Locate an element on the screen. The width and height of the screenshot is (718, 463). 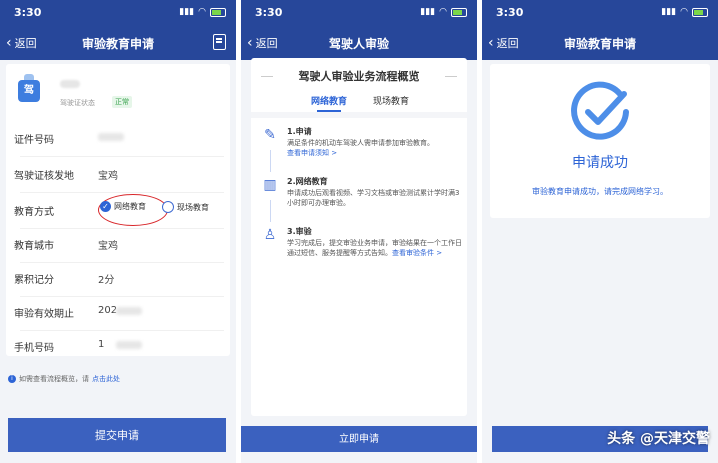
field-label: 教育城市 is located at coordinates (34, 246).